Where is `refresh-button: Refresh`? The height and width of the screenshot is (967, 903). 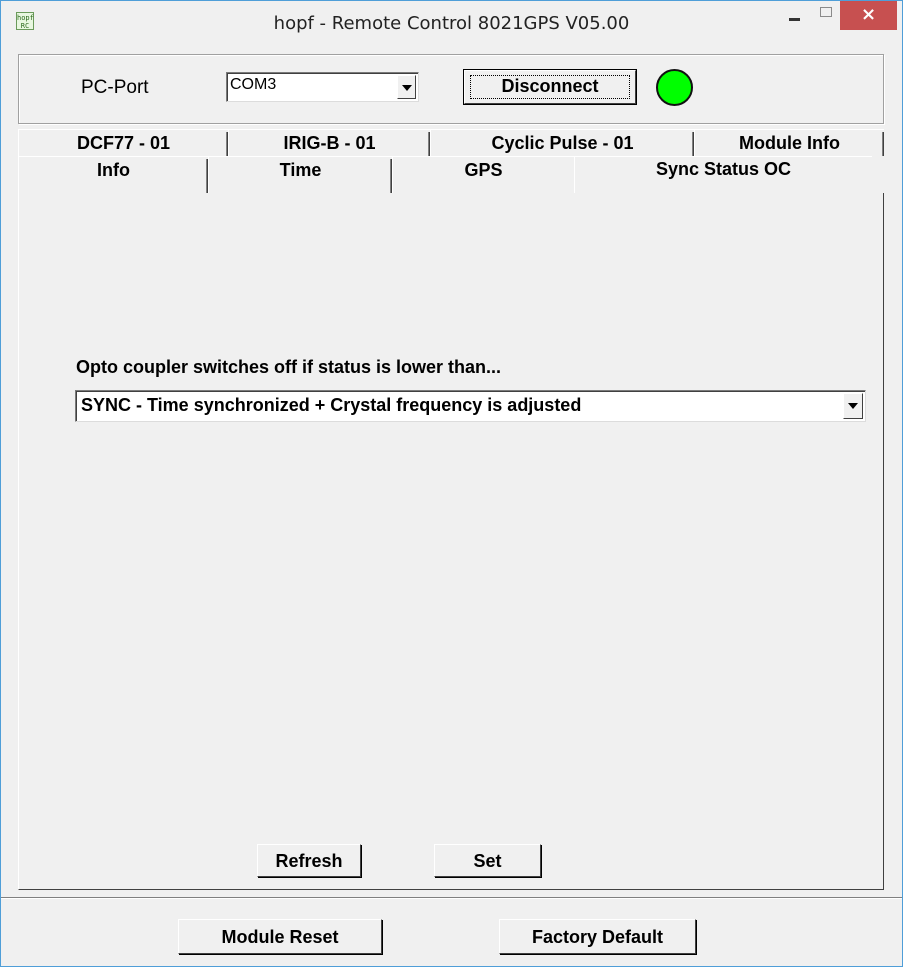 refresh-button: Refresh is located at coordinates (309, 860).